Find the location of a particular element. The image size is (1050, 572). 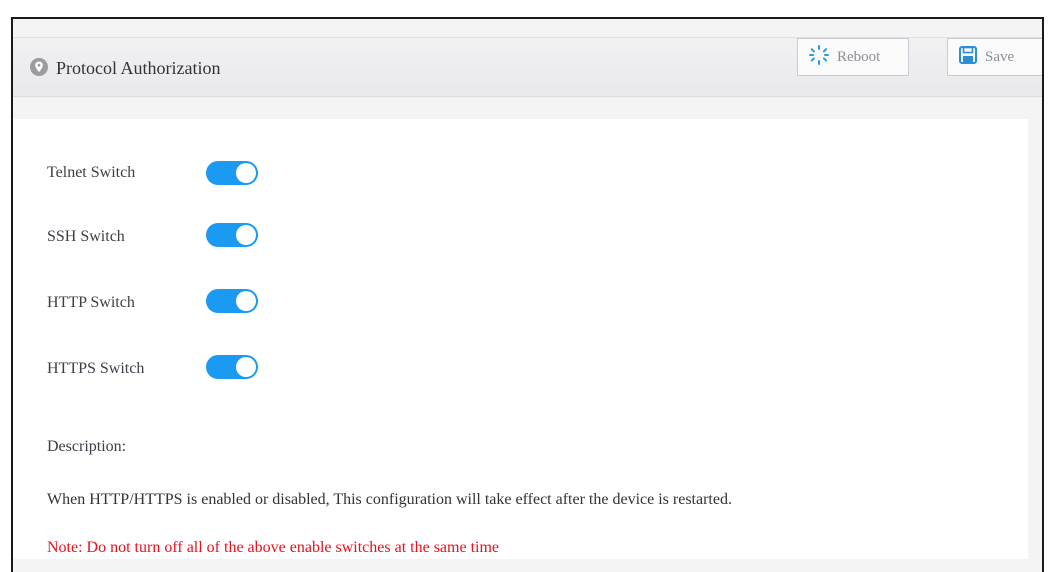

http-switch-row: HTTP Switch is located at coordinates (91, 303).